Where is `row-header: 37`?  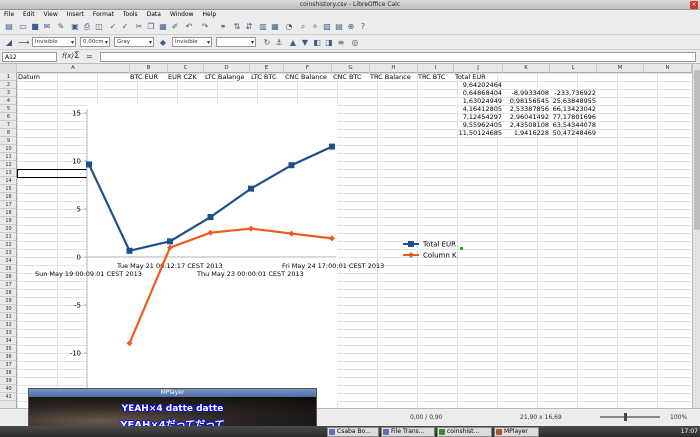 row-header: 37 is located at coordinates (8, 365).